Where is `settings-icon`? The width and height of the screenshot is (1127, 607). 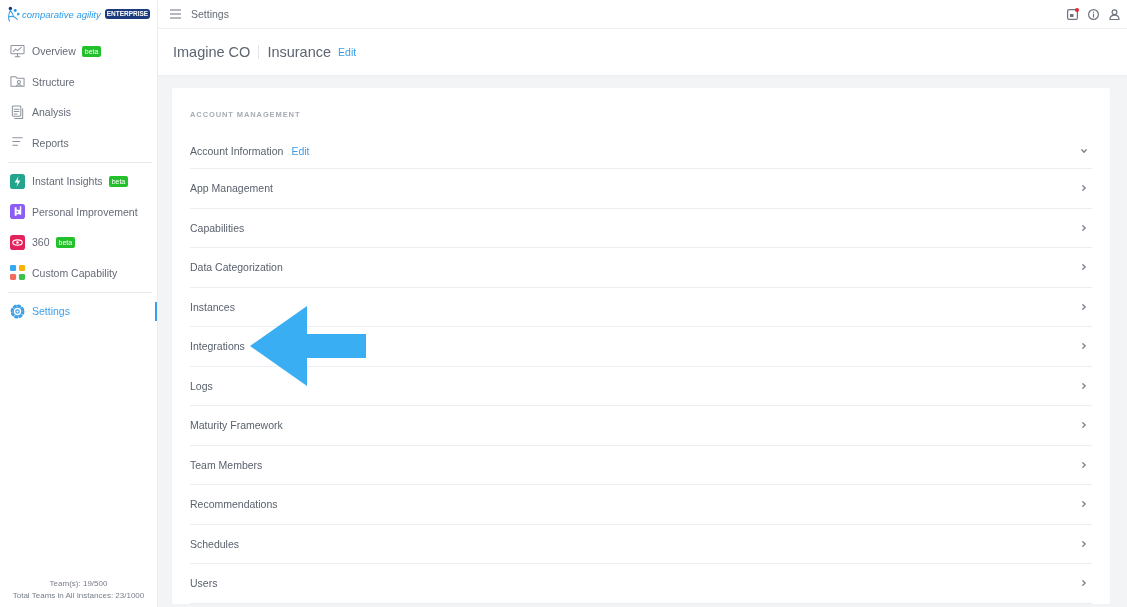 settings-icon is located at coordinates (17, 311).